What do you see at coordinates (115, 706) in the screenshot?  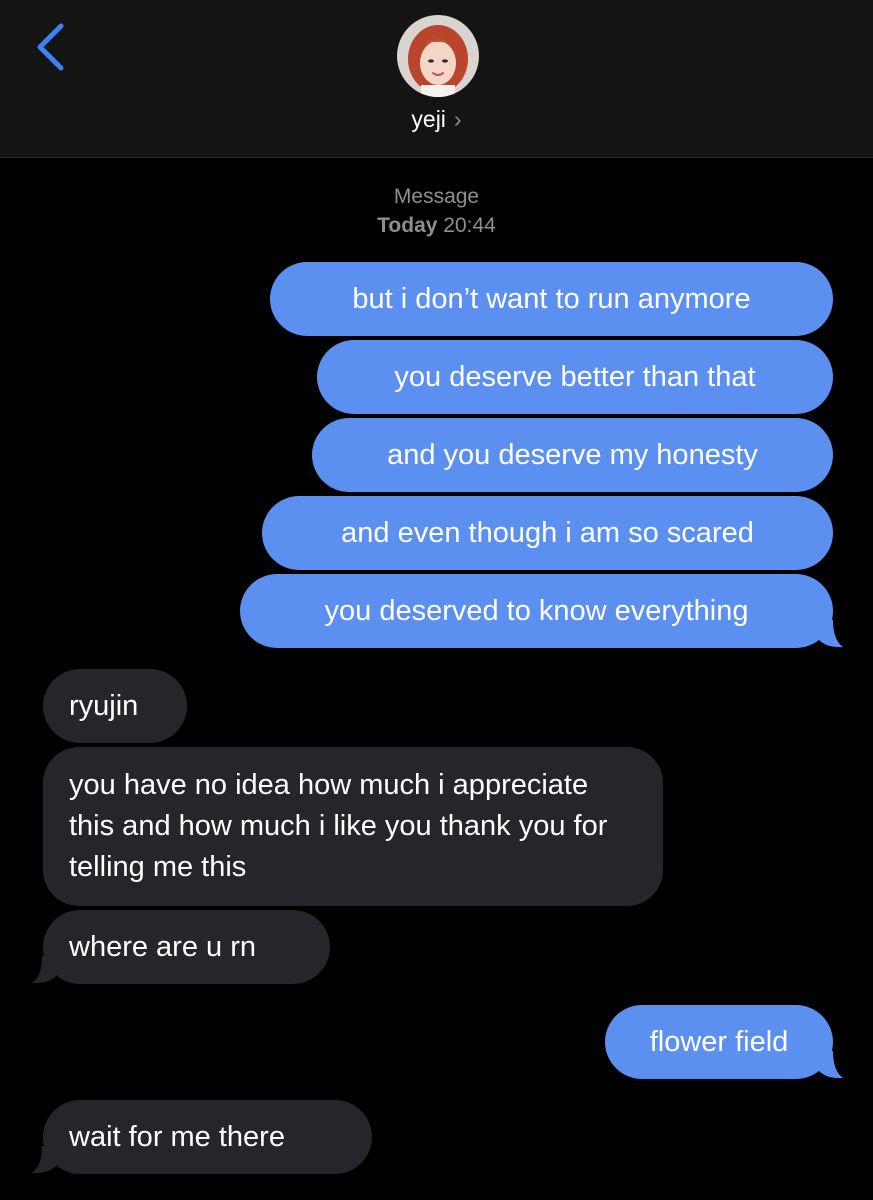 I see `message-bubble-received: ryujin` at bounding box center [115, 706].